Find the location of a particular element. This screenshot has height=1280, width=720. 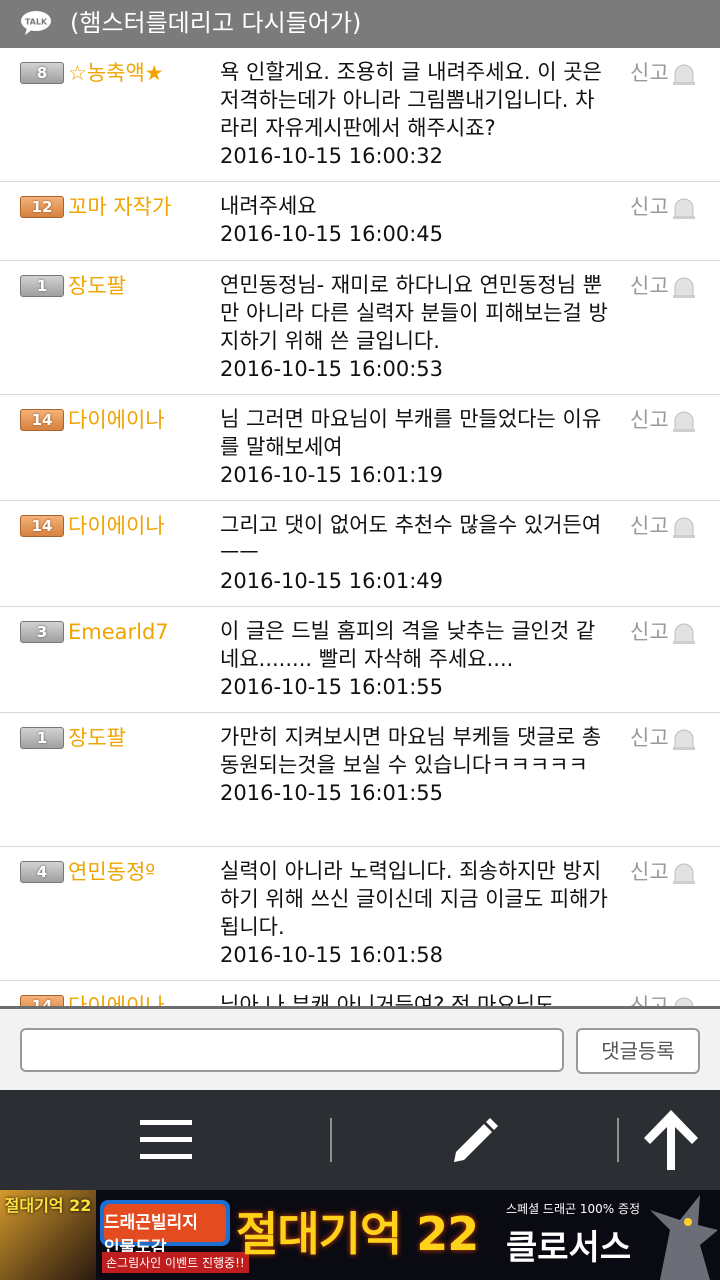

ad-title: 절대기억 22 is located at coordinates (357, 1234).